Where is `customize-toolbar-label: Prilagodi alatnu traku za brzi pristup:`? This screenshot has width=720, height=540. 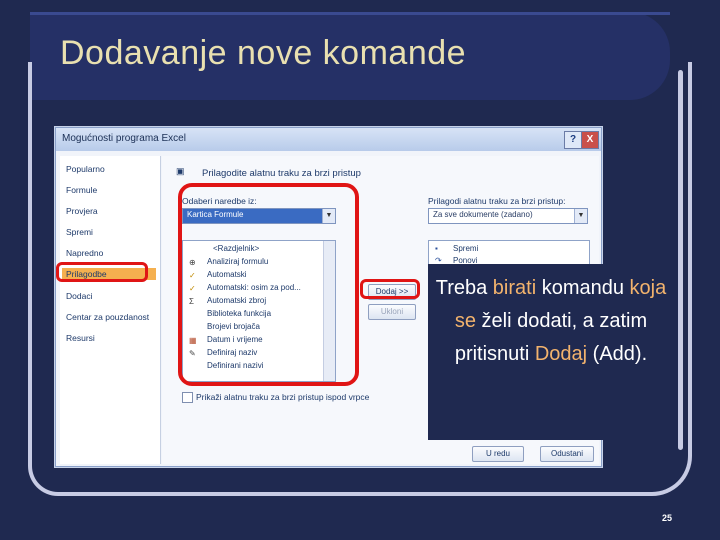 customize-toolbar-label: Prilagodi alatnu traku za brzi pristup: is located at coordinates (497, 201).